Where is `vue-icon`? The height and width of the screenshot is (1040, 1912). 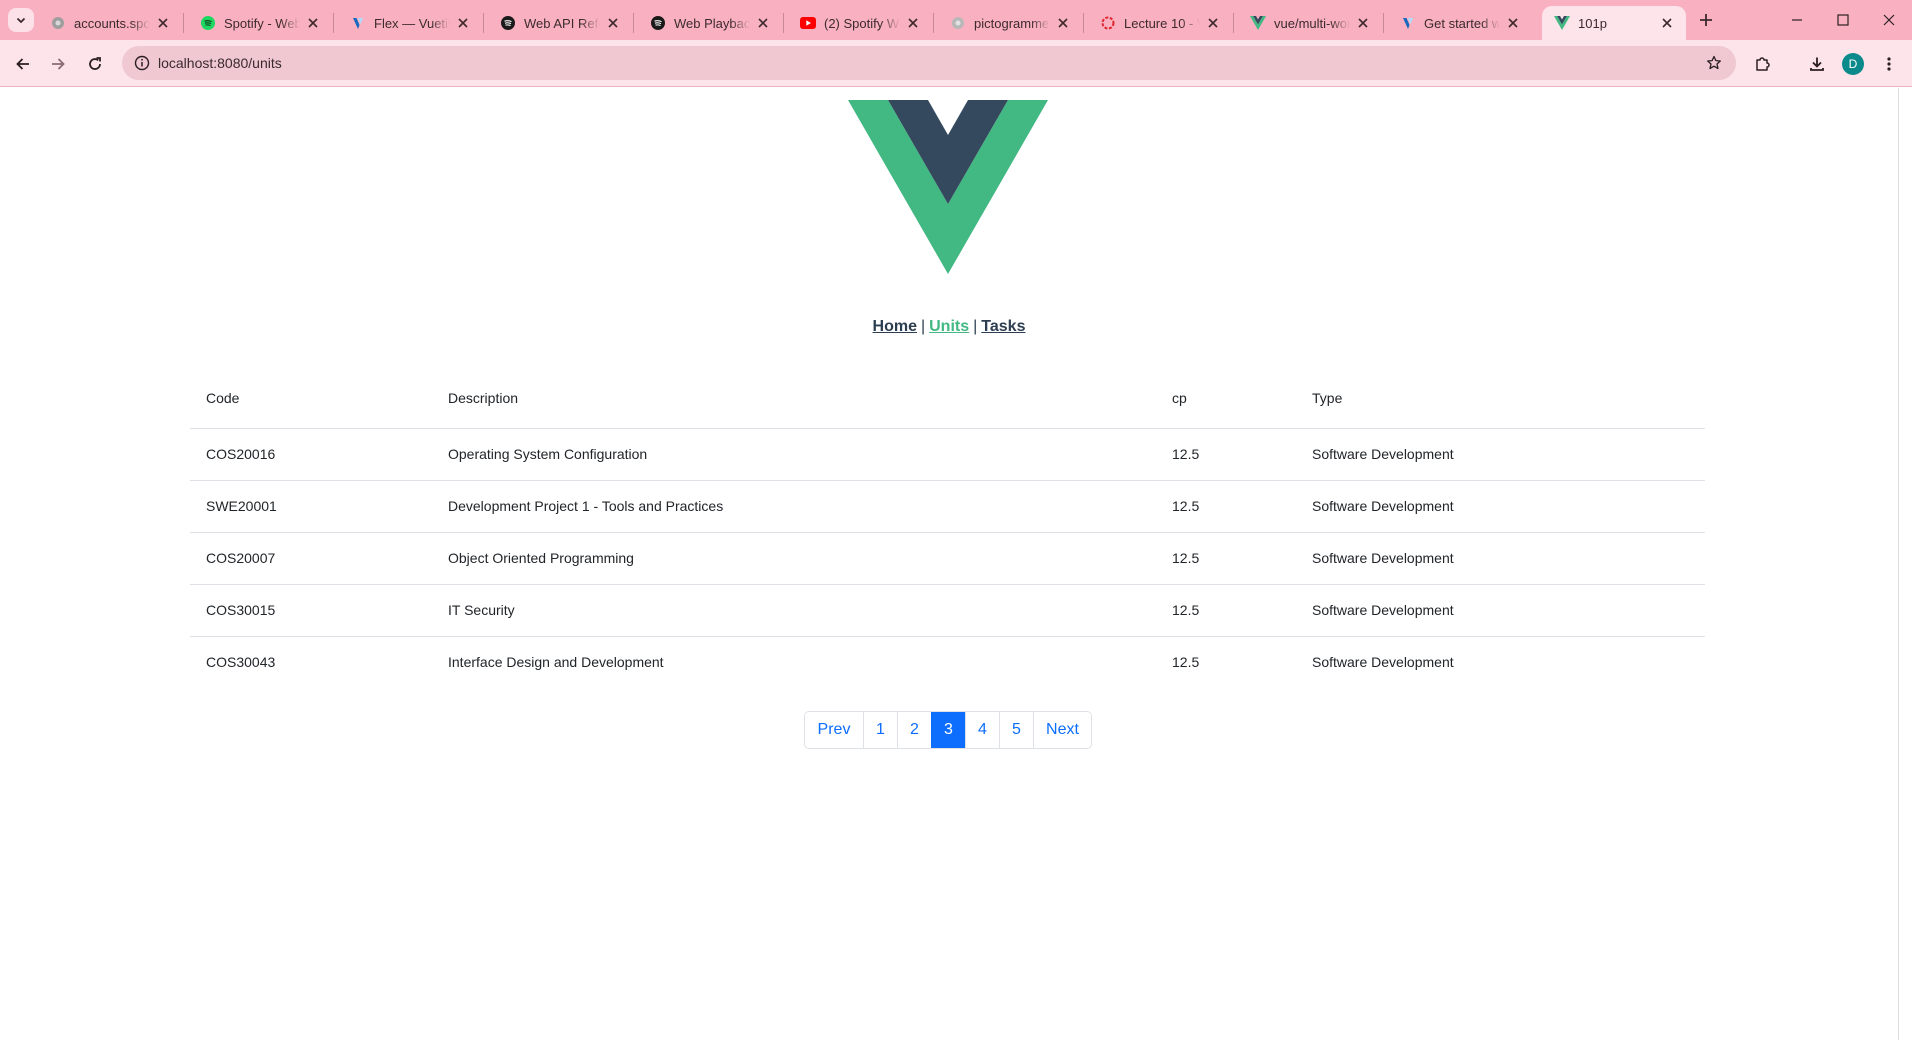
vue-icon is located at coordinates (1258, 23).